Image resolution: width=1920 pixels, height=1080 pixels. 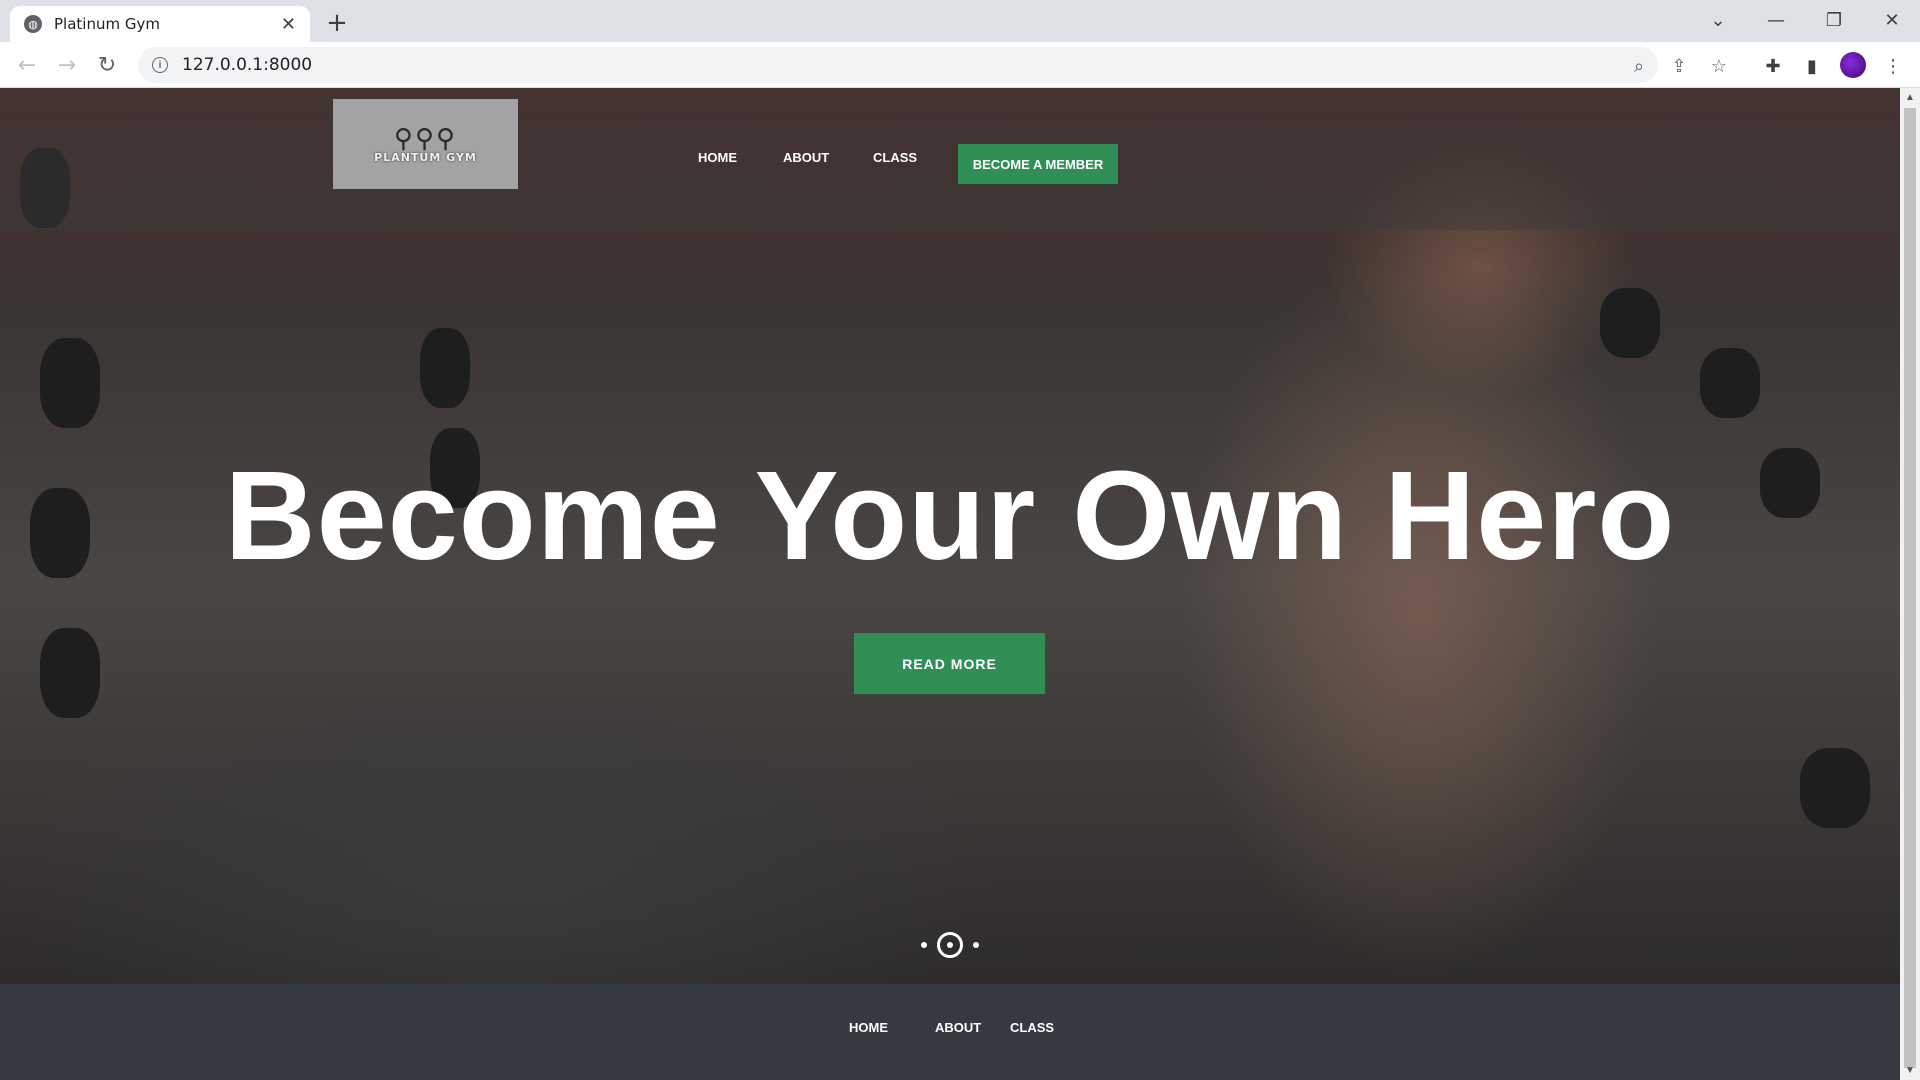 What do you see at coordinates (33, 24) in the screenshot?
I see `globe-icon: ◍` at bounding box center [33, 24].